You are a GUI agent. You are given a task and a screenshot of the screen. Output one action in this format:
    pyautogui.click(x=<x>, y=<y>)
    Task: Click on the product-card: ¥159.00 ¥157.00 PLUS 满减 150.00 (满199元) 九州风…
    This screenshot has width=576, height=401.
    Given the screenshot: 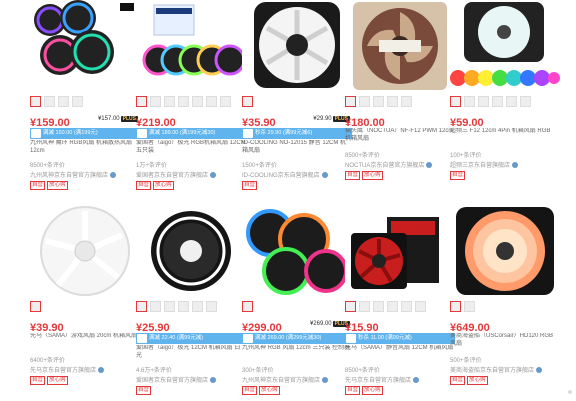 What is the action you would take?
    pyautogui.click(x=85, y=98)
    